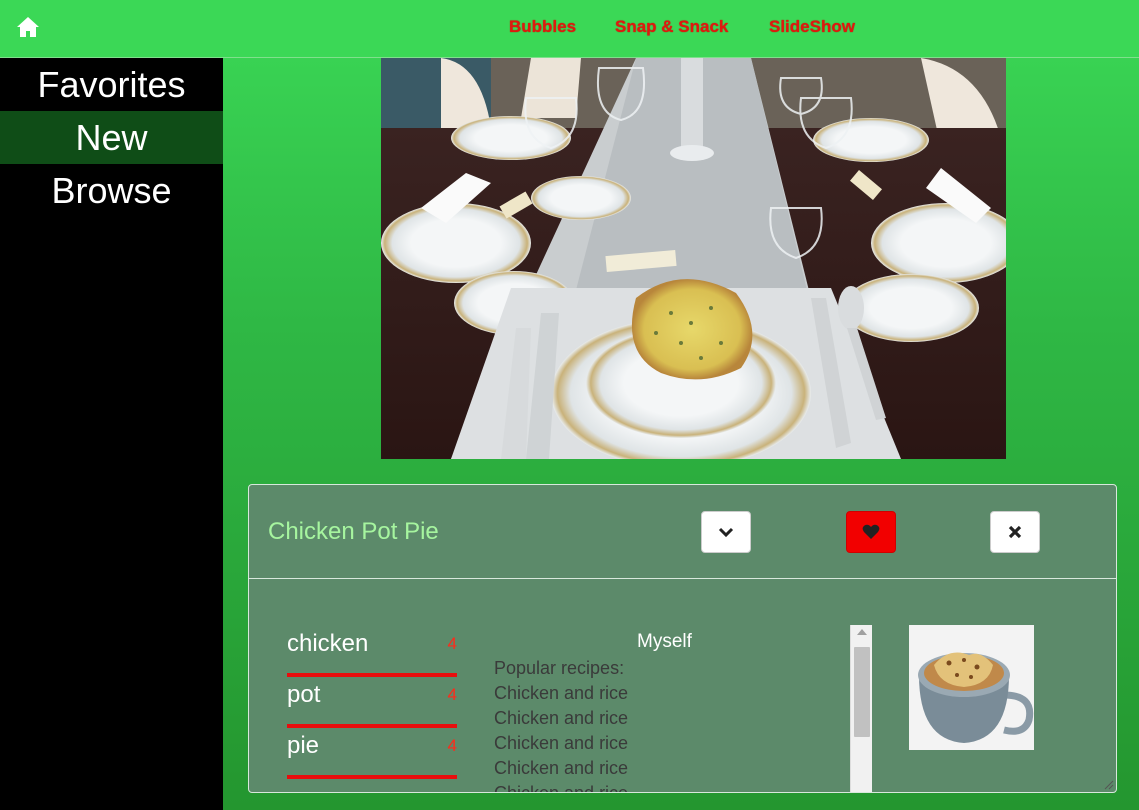 The image size is (1139, 810). Describe the element at coordinates (542, 27) in the screenshot. I see `nav-link-bubbles: Bubbles` at that location.